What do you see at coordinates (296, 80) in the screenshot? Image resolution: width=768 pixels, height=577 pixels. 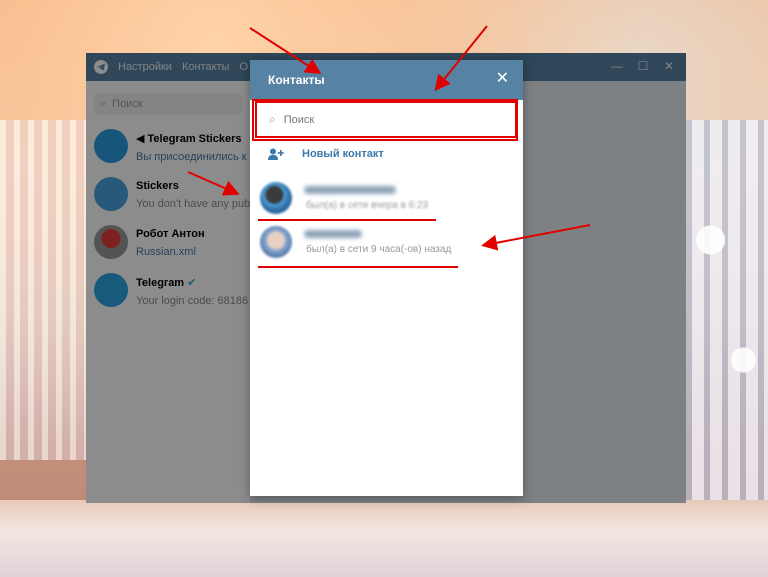 I see `dialog-title: Контакты` at bounding box center [296, 80].